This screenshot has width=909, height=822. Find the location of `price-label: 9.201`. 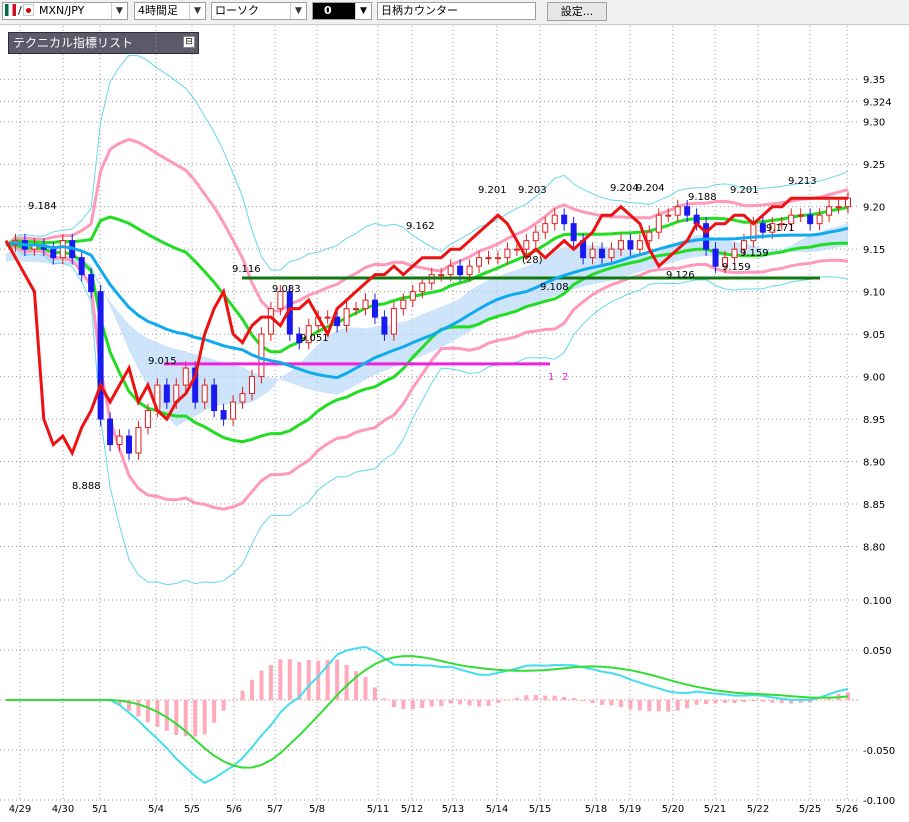

price-label: 9.201 is located at coordinates (744, 190).